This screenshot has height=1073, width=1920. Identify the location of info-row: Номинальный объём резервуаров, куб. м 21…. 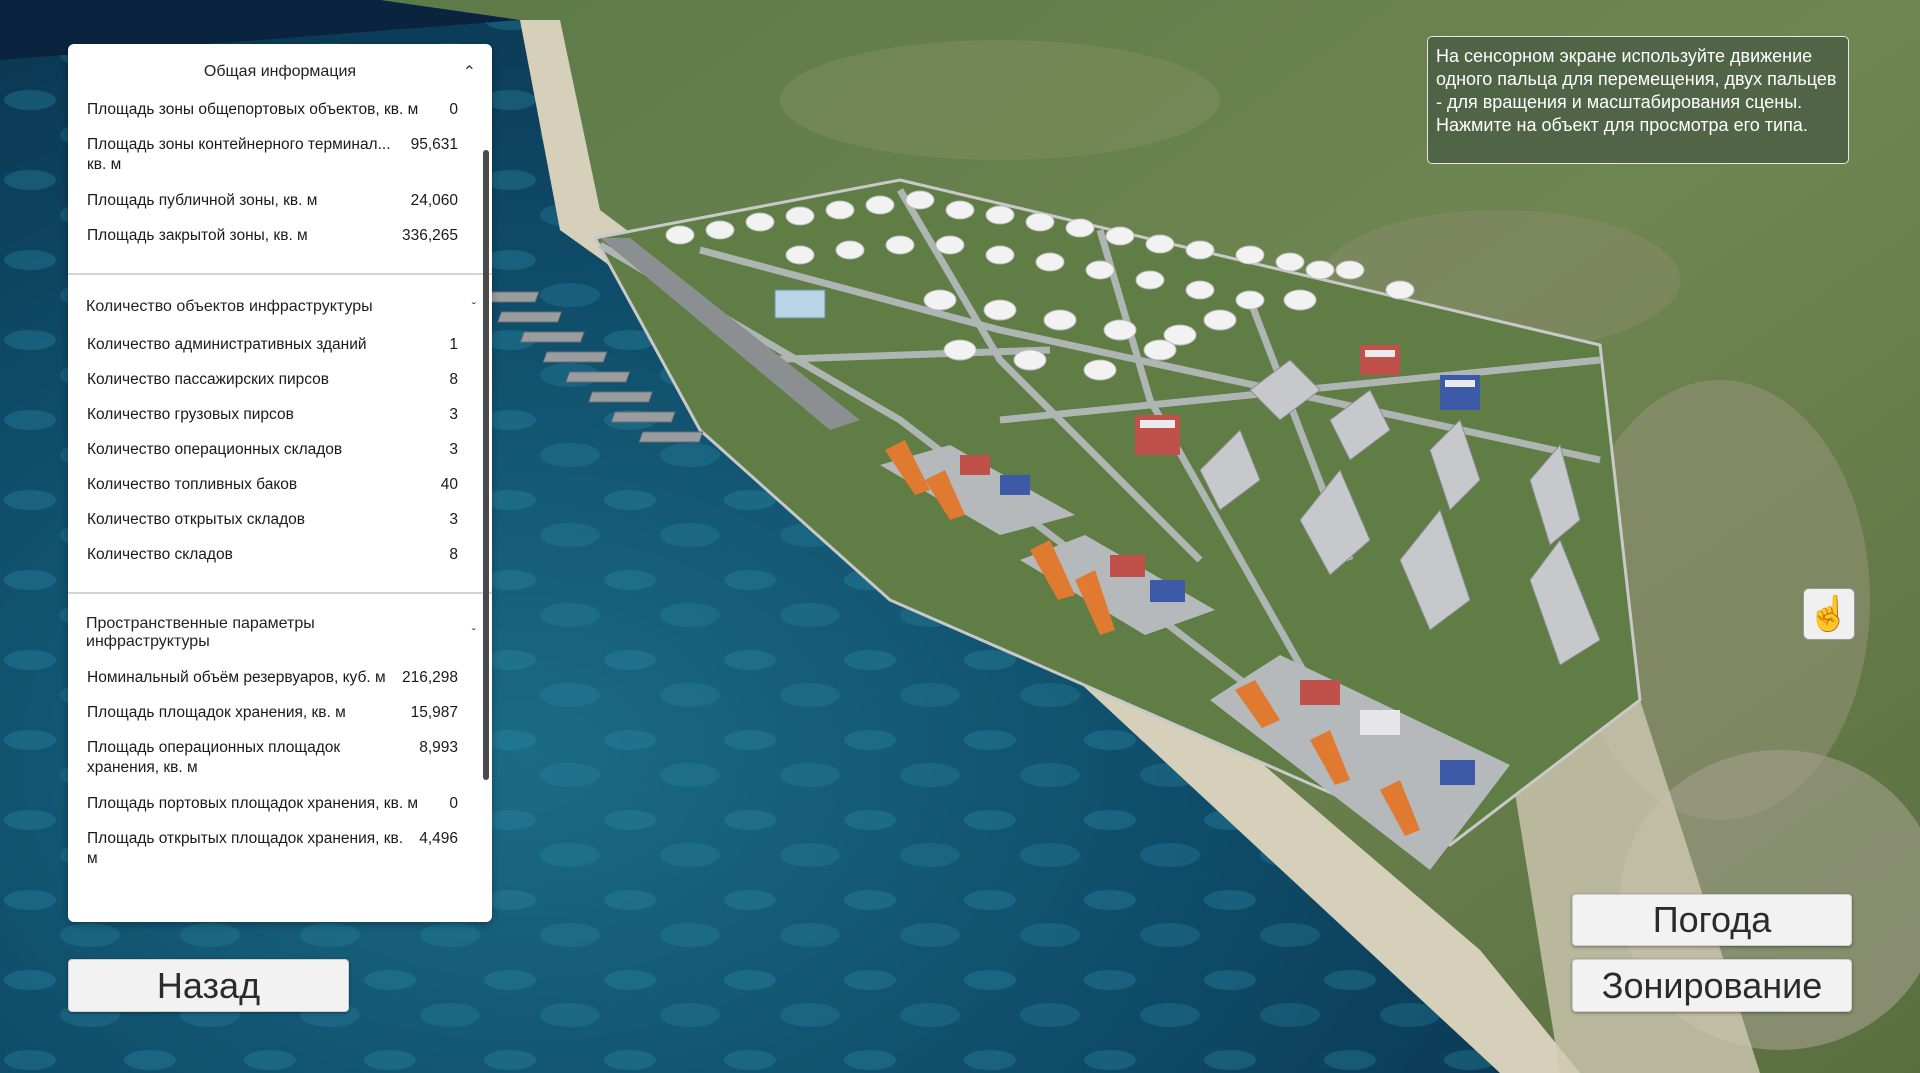
(280, 685).